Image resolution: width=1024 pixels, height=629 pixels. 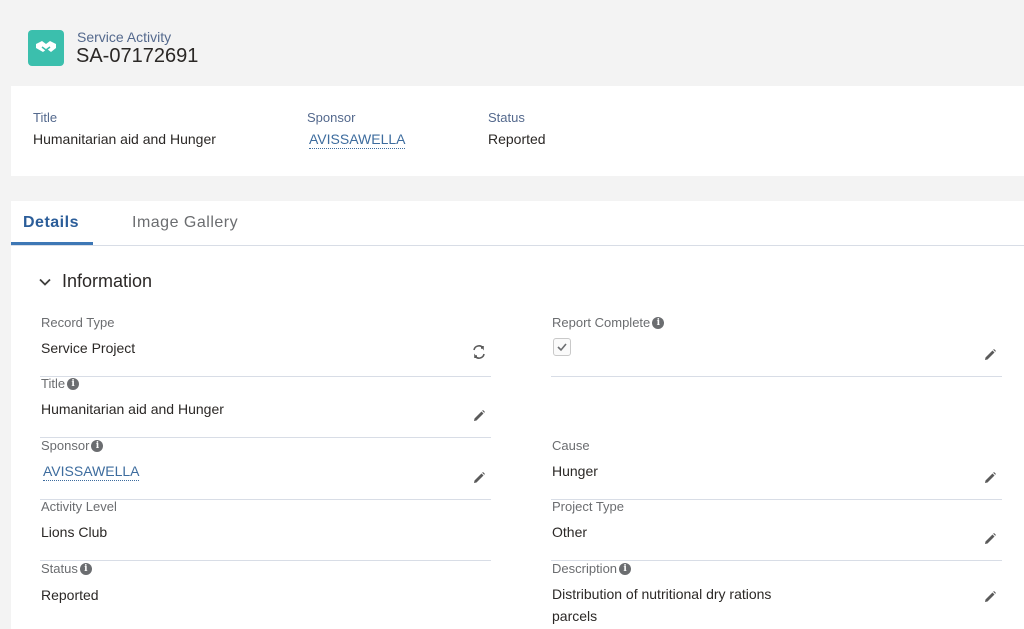 I want to click on checkmark-icon, so click(x=562, y=347).